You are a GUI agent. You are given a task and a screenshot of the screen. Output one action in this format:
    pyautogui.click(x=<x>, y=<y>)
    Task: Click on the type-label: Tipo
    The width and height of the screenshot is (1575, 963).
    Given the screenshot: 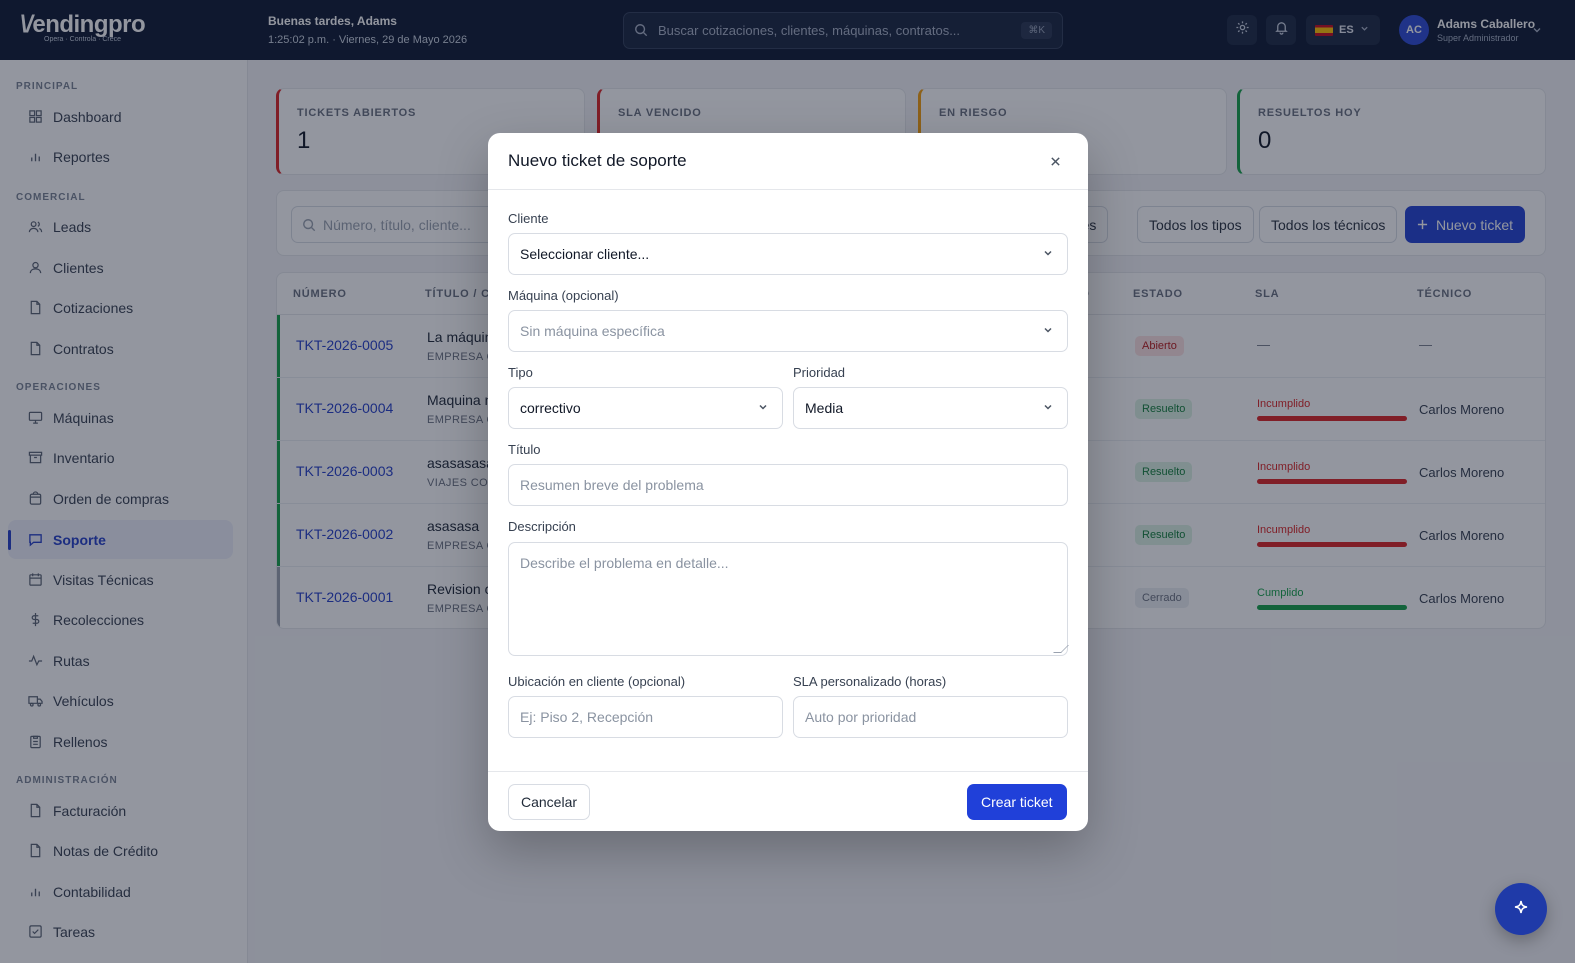 What is the action you would take?
    pyautogui.click(x=520, y=372)
    